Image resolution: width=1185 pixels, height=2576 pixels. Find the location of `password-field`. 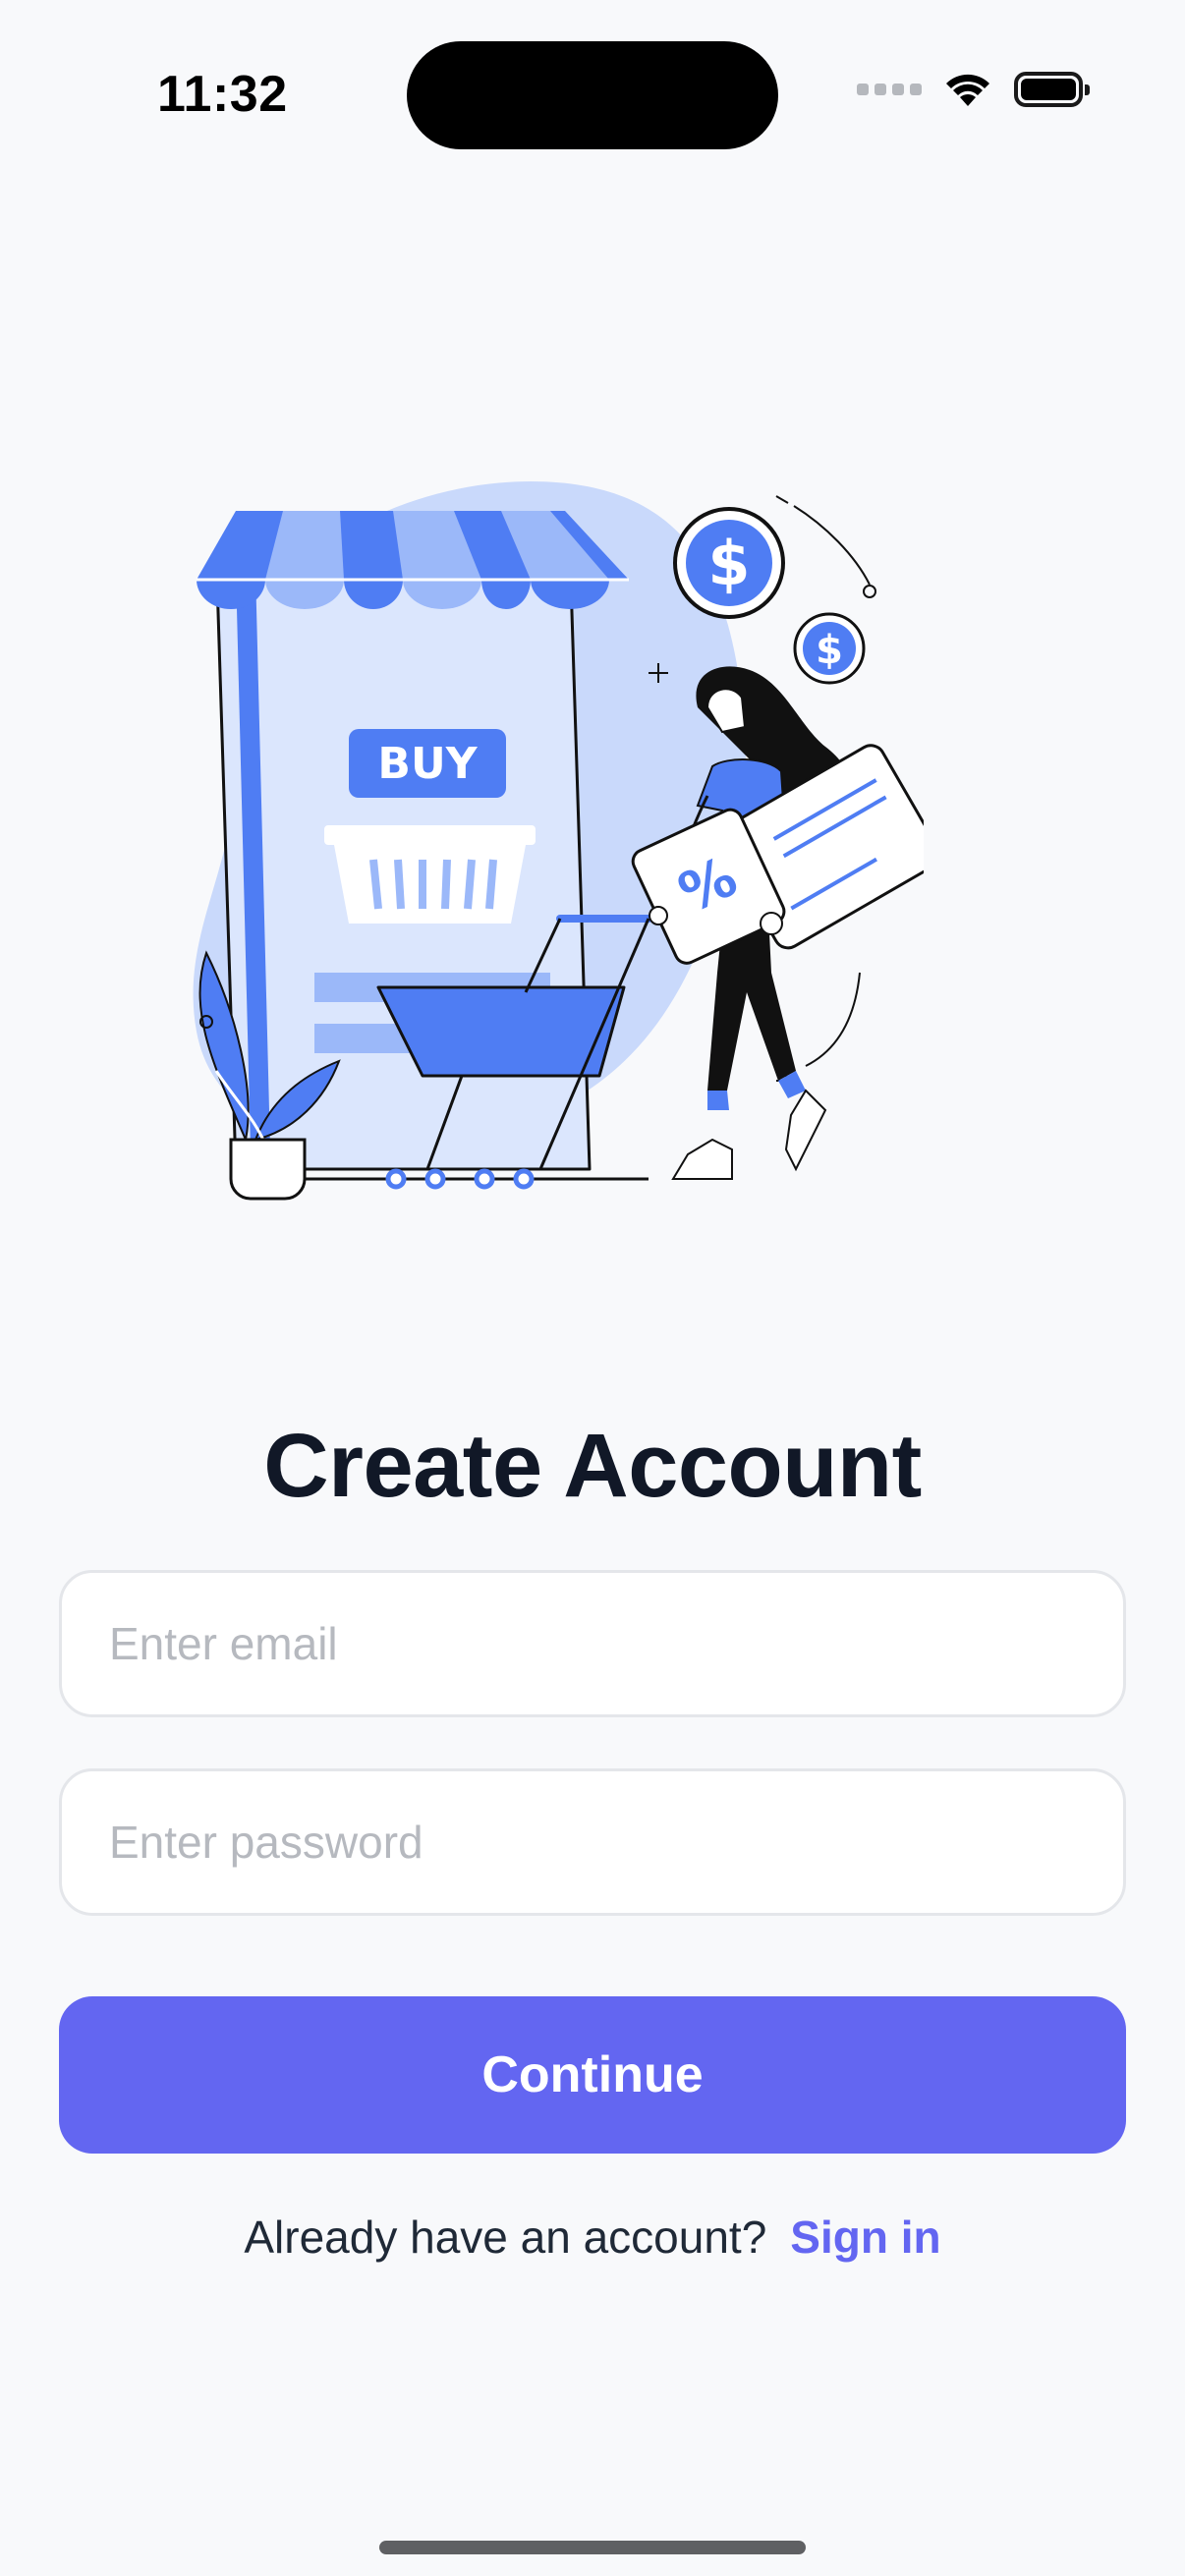

password-field is located at coordinates (592, 1842).